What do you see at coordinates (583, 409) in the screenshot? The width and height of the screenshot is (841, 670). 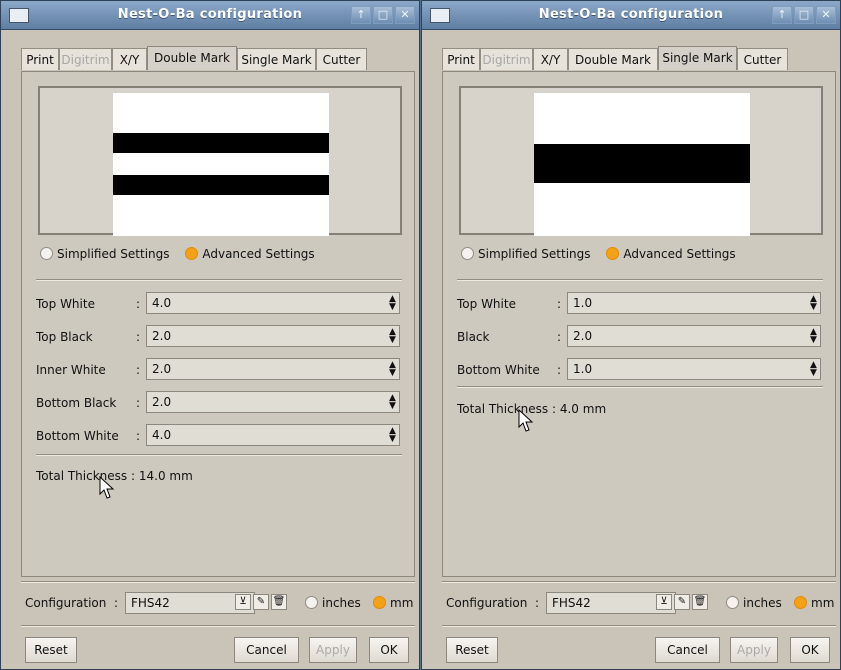 I see `total-thickness-value: 4.0 mm` at bounding box center [583, 409].